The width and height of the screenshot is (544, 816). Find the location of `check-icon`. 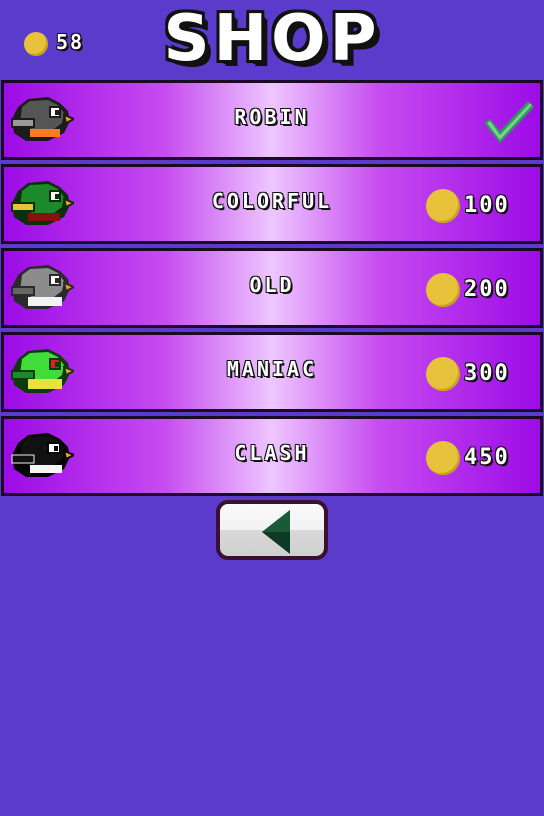

check-icon is located at coordinates (509, 122).